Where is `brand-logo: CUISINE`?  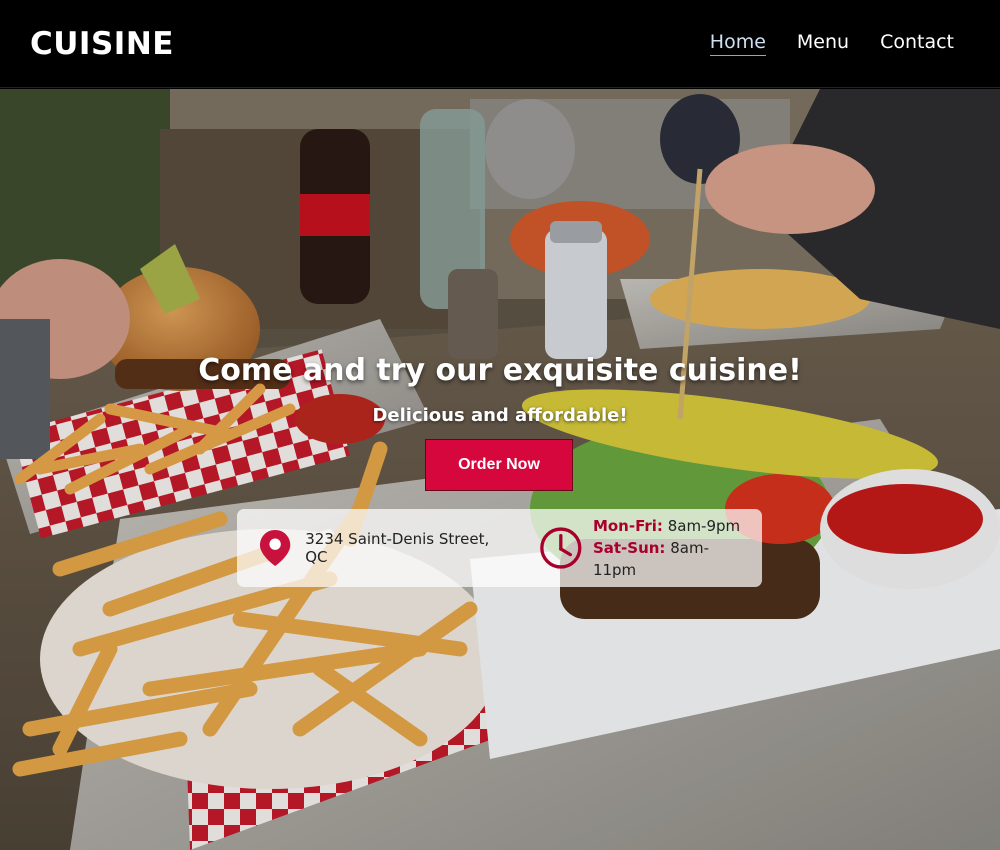
brand-logo: CUISINE is located at coordinates (102, 44).